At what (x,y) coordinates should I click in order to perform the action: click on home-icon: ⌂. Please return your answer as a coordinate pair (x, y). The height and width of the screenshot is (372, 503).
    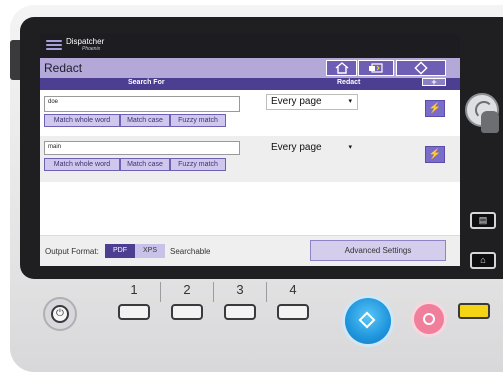
    Looking at the image, I should click on (483, 260).